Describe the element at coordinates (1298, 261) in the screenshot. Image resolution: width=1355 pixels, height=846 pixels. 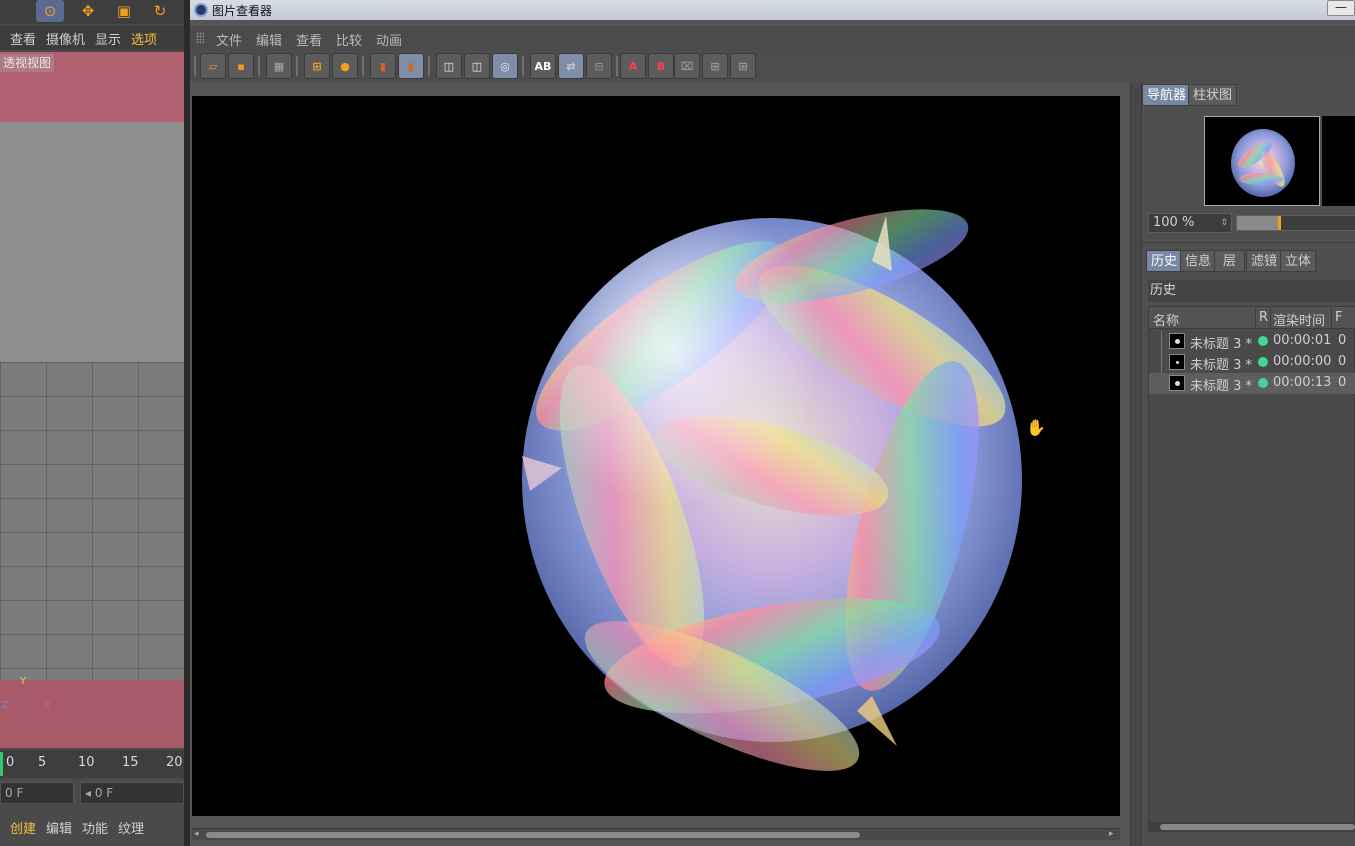
I see `tab-stereo: 立体` at that location.